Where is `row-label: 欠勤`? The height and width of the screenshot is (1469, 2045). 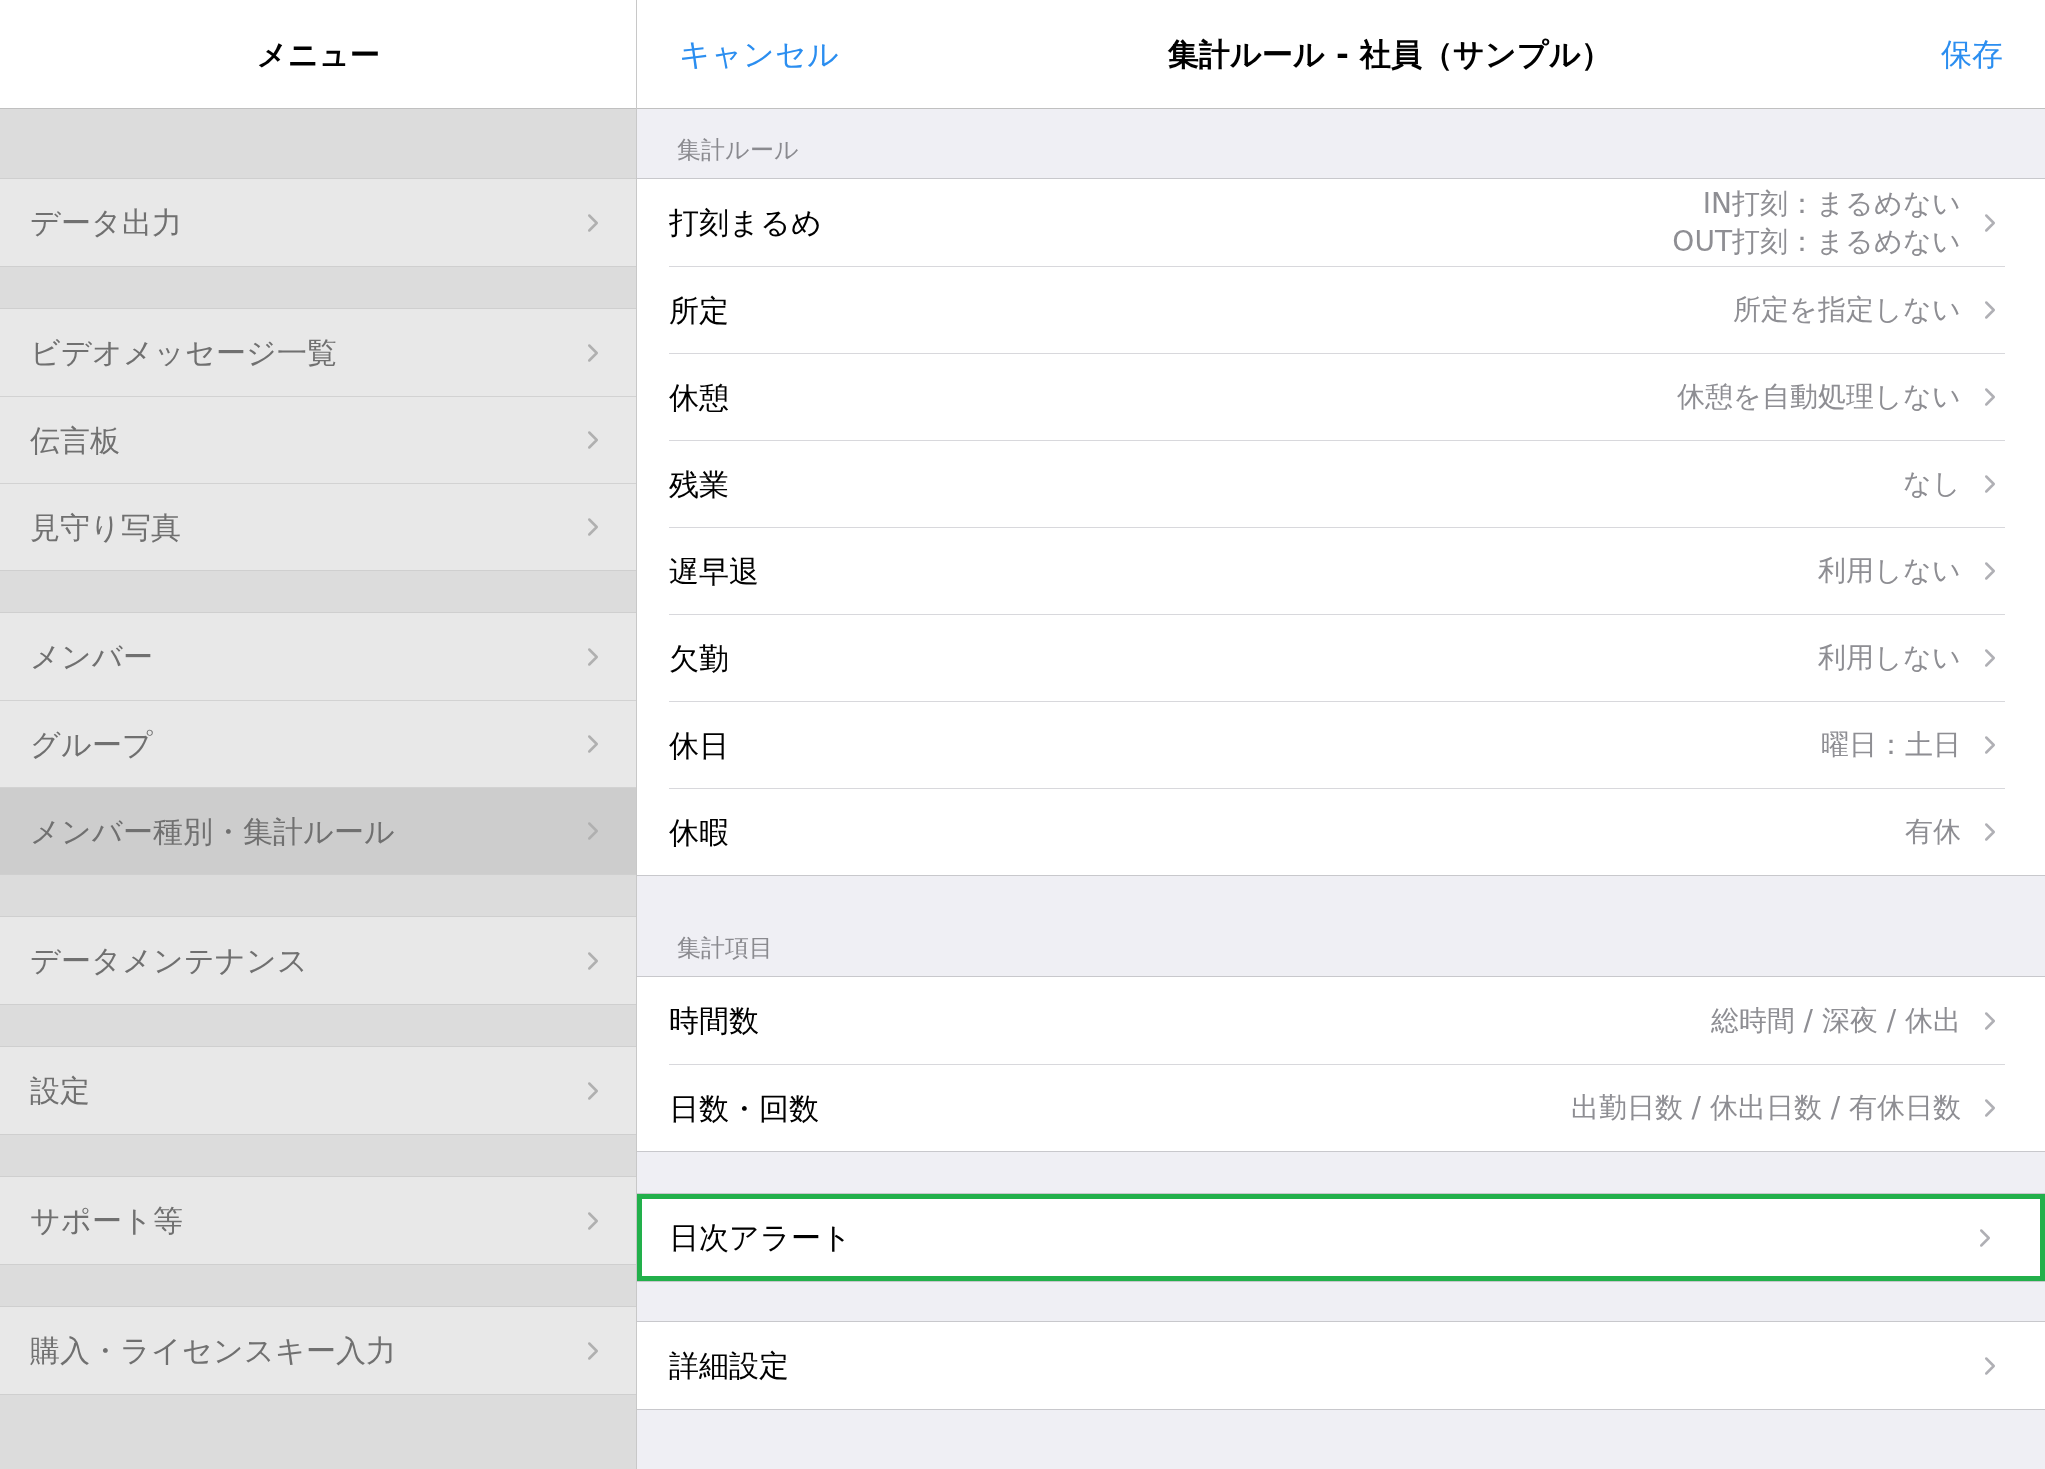
row-label: 欠勤 is located at coordinates (699, 658).